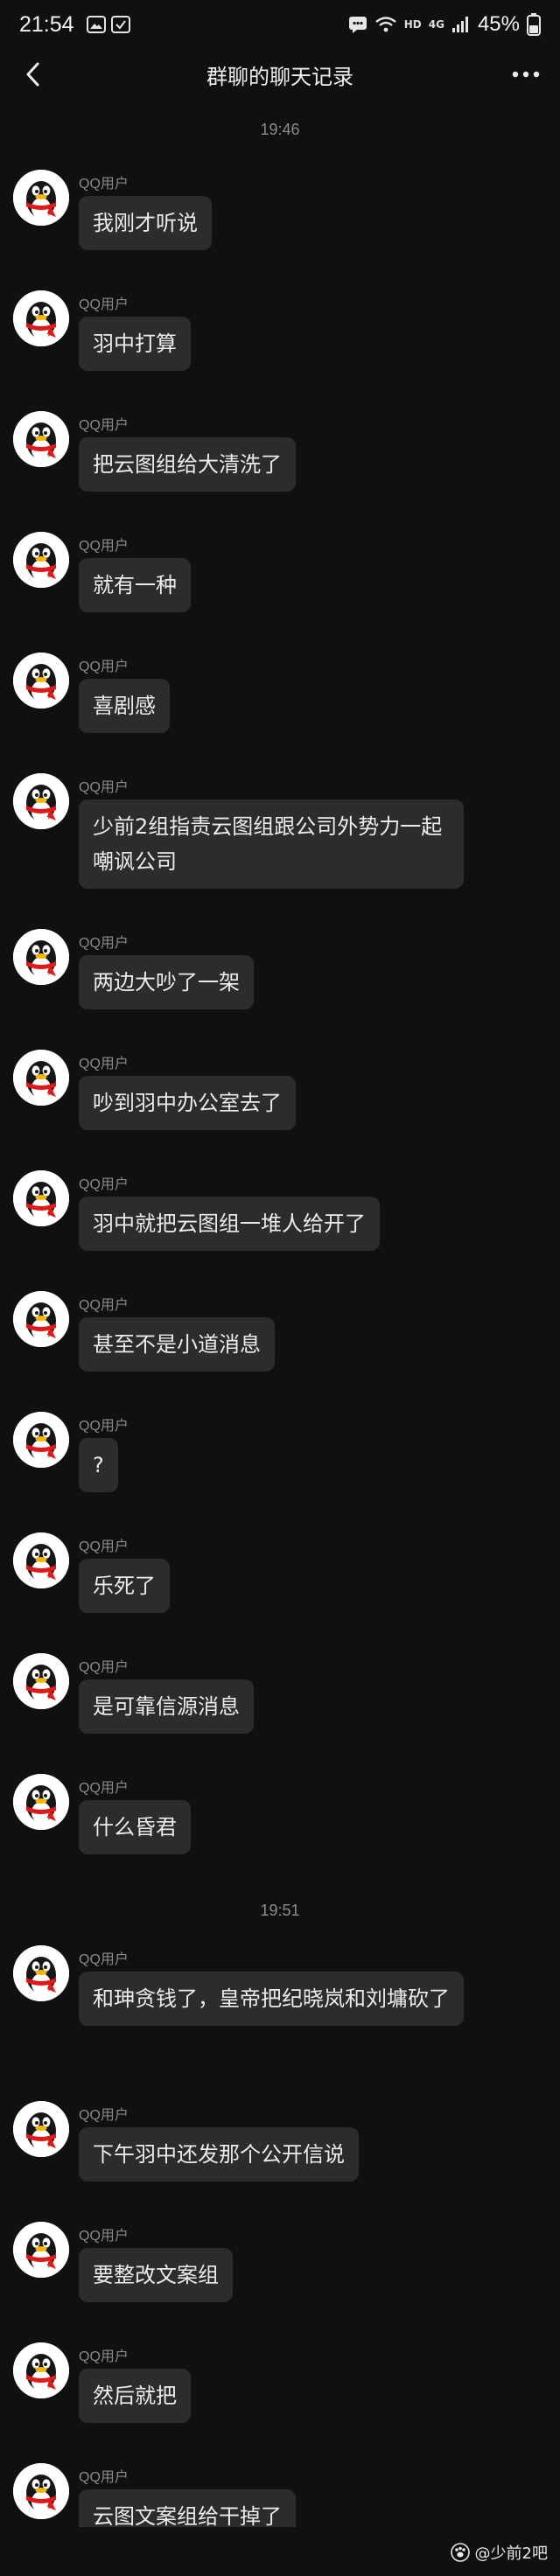 The height and width of the screenshot is (2576, 560). I want to click on message-bubble: 是可靠信源消息, so click(166, 1706).